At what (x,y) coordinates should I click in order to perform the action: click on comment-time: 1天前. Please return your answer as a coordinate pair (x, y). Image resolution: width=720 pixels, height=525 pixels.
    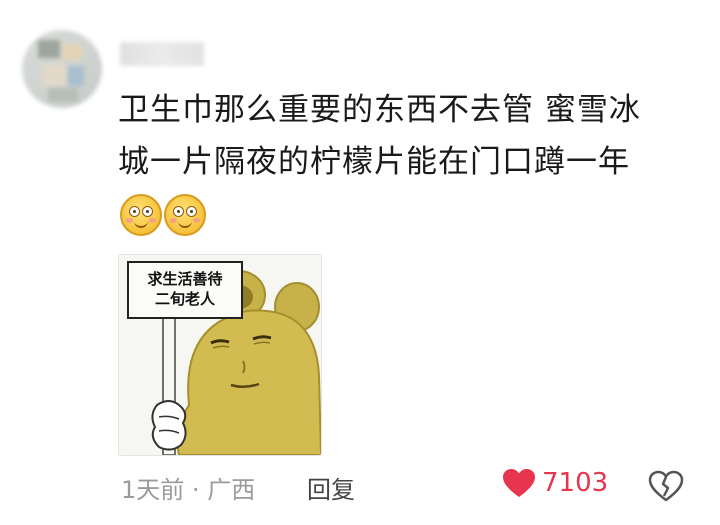
    Looking at the image, I should click on (153, 490).